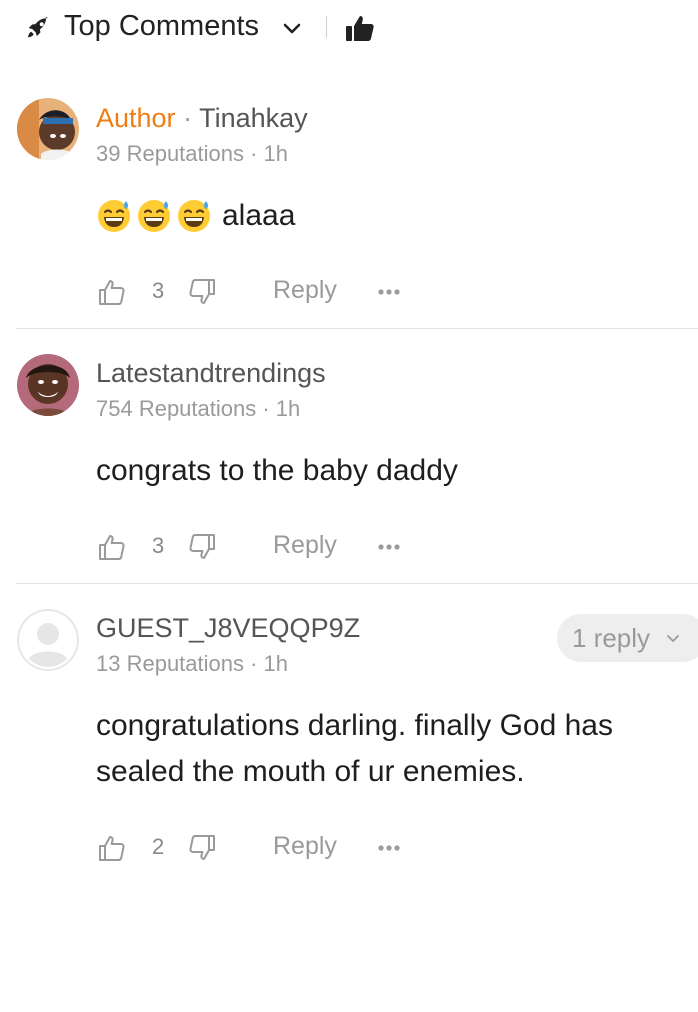 Image resolution: width=698 pixels, height=1012 pixels. I want to click on like-count: 2, so click(158, 846).